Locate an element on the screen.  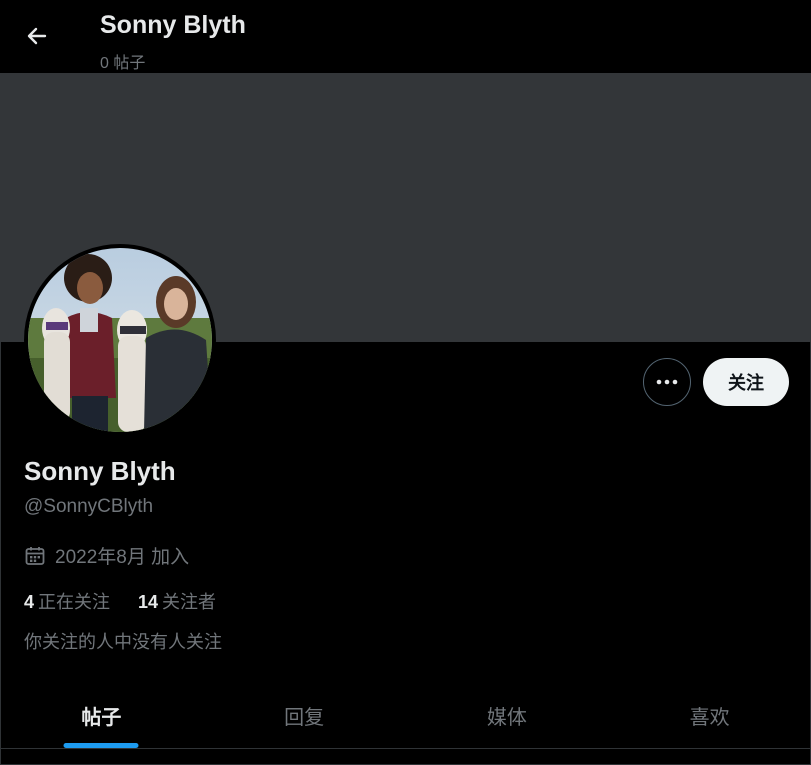
more-horizontal-icon is located at coordinates (667, 382).